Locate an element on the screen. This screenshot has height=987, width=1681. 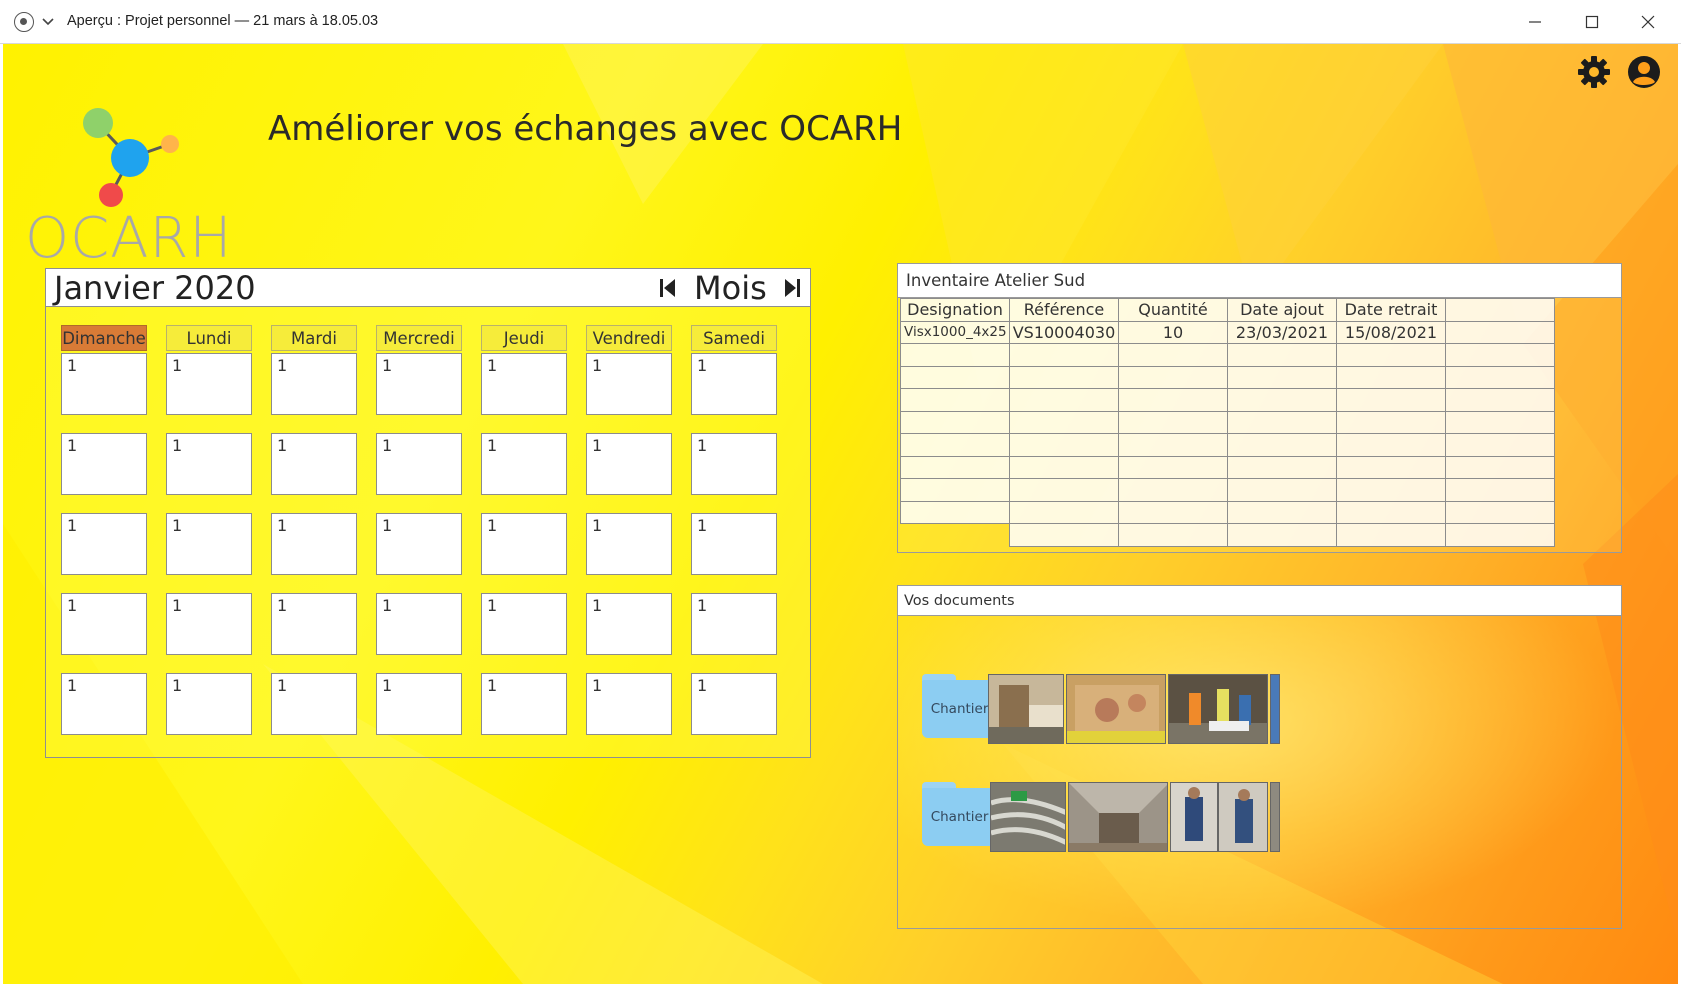
inventory-column-header: Référence is located at coordinates (1064, 310).